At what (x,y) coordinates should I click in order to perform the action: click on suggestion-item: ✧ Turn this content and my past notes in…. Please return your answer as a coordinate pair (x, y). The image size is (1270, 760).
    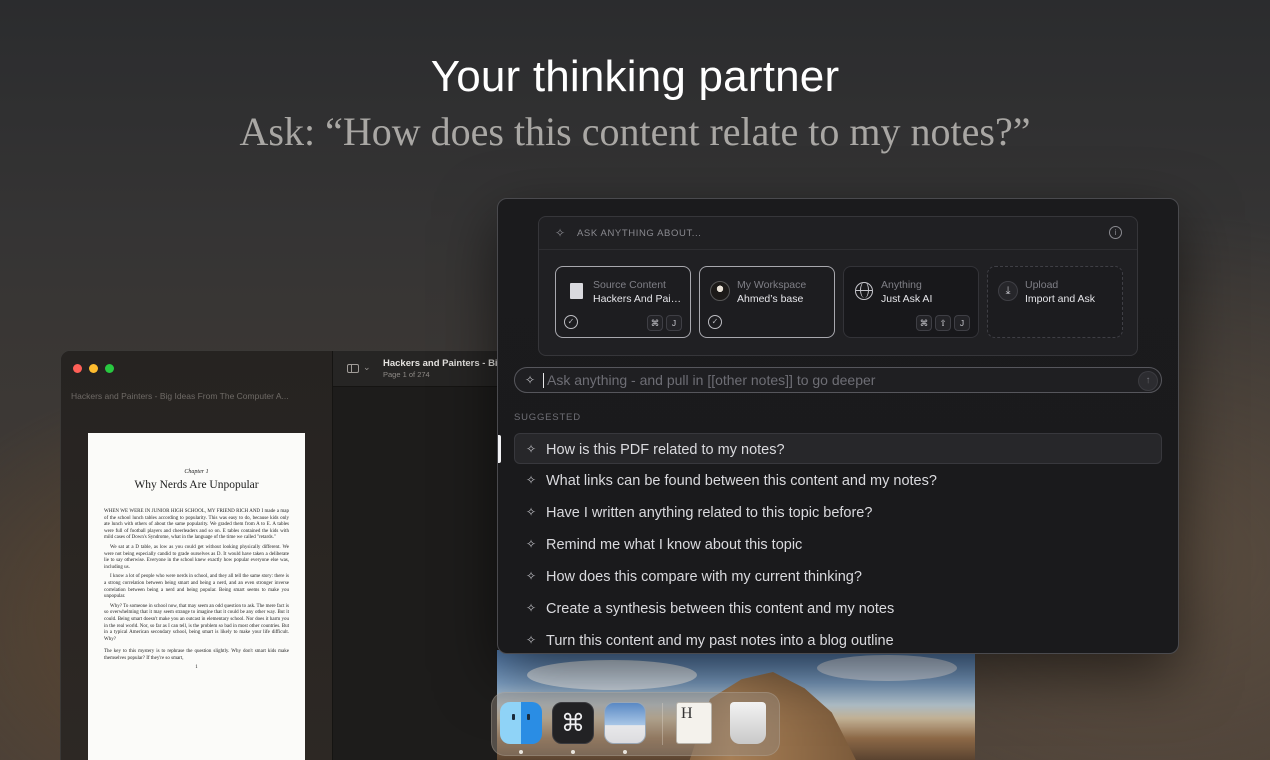
    Looking at the image, I should click on (838, 638).